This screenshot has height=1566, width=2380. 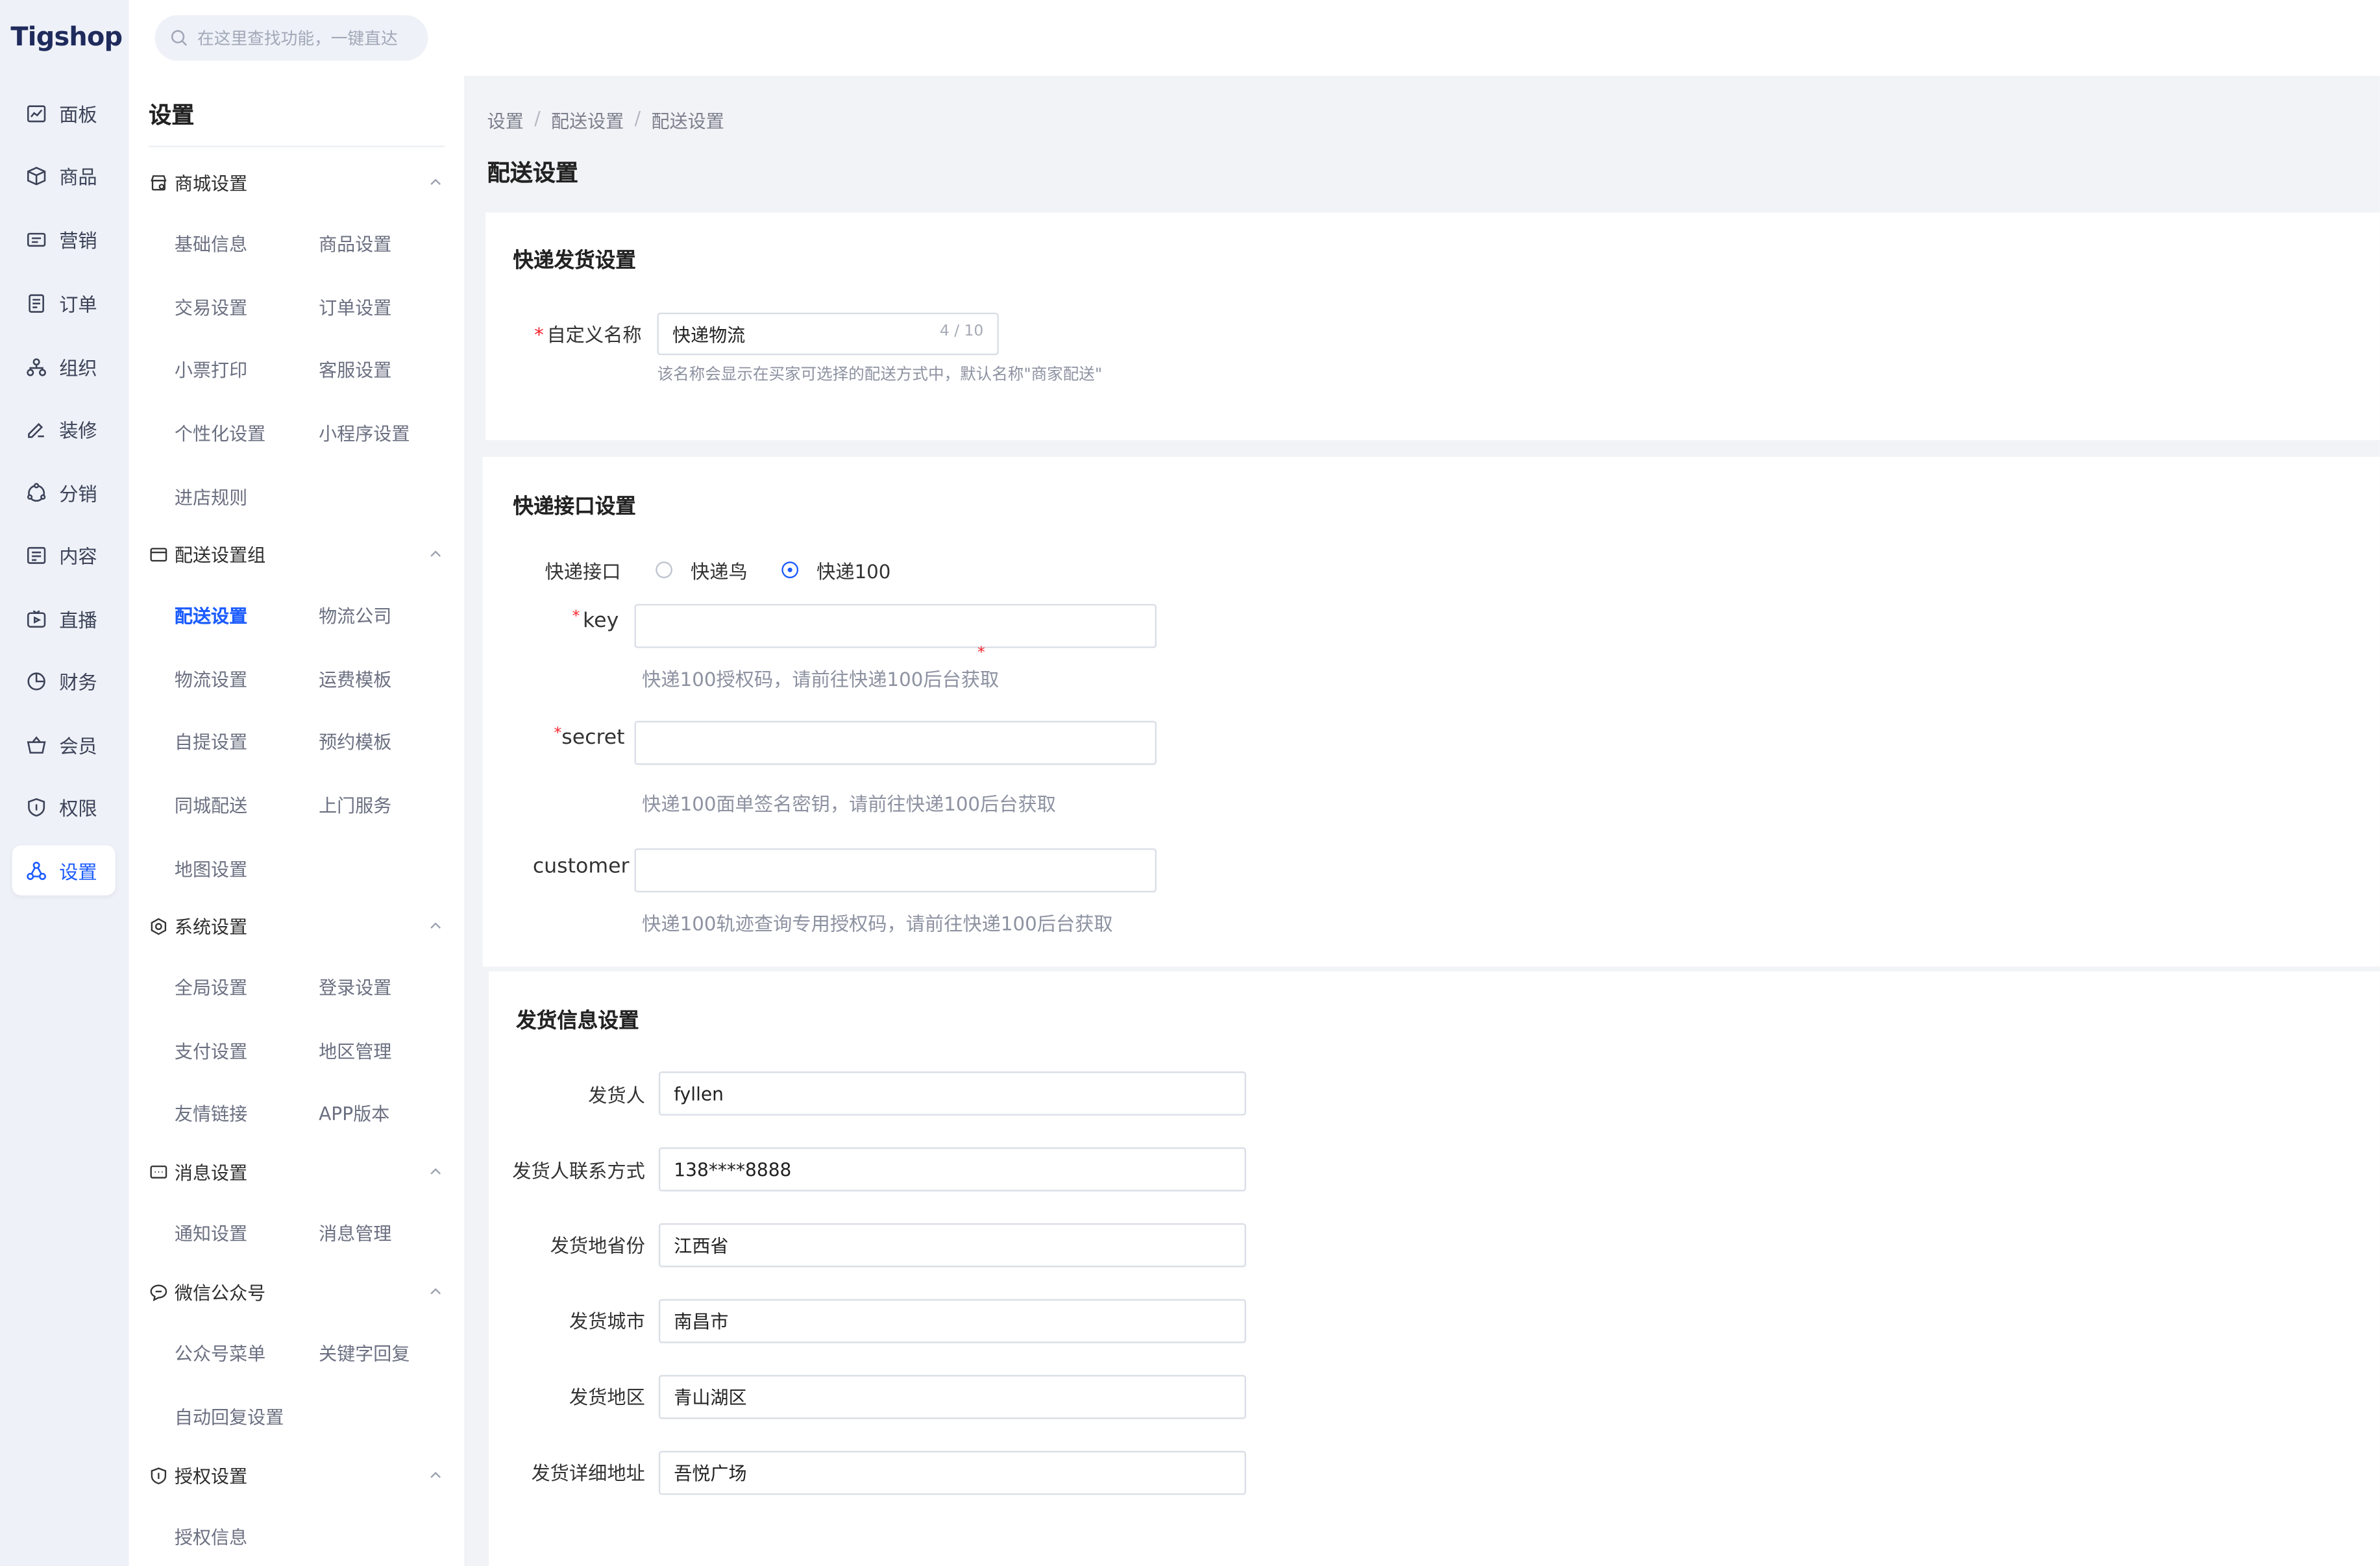 I want to click on sidebar-item-logistics-company: 物流公司, so click(x=355, y=615).